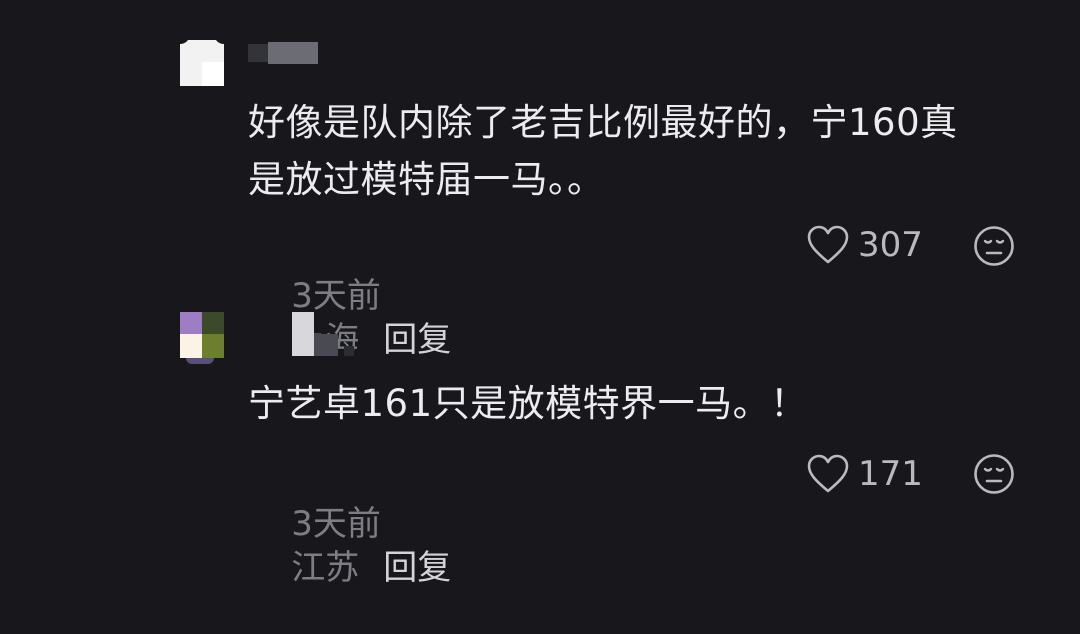 This screenshot has width=1080, height=634. What do you see at coordinates (349, 295) in the screenshot?
I see `comment-meta: 3天前 上海回复` at bounding box center [349, 295].